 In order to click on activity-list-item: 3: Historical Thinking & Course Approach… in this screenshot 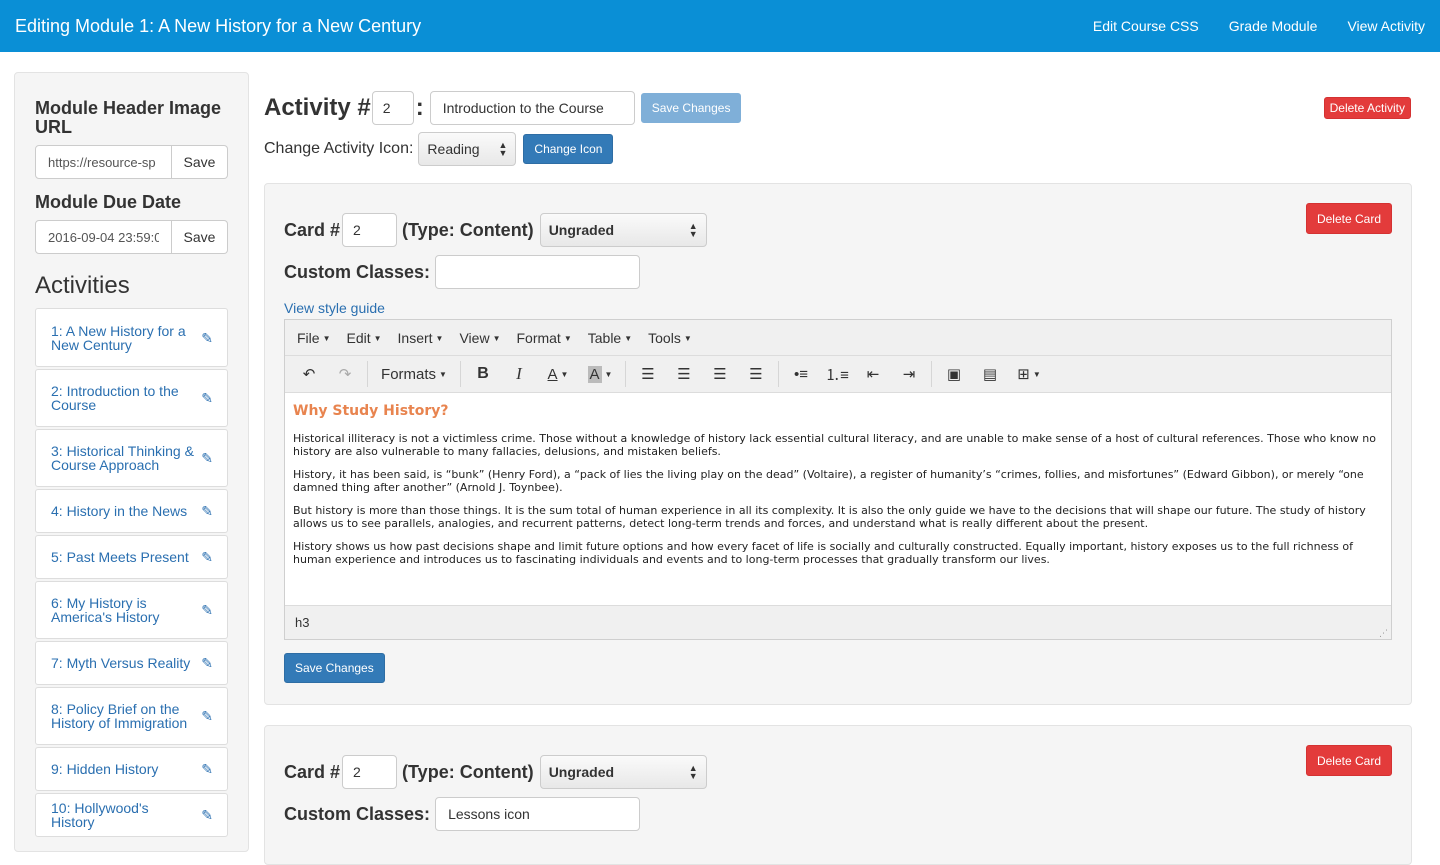, I will do `click(131, 458)`.